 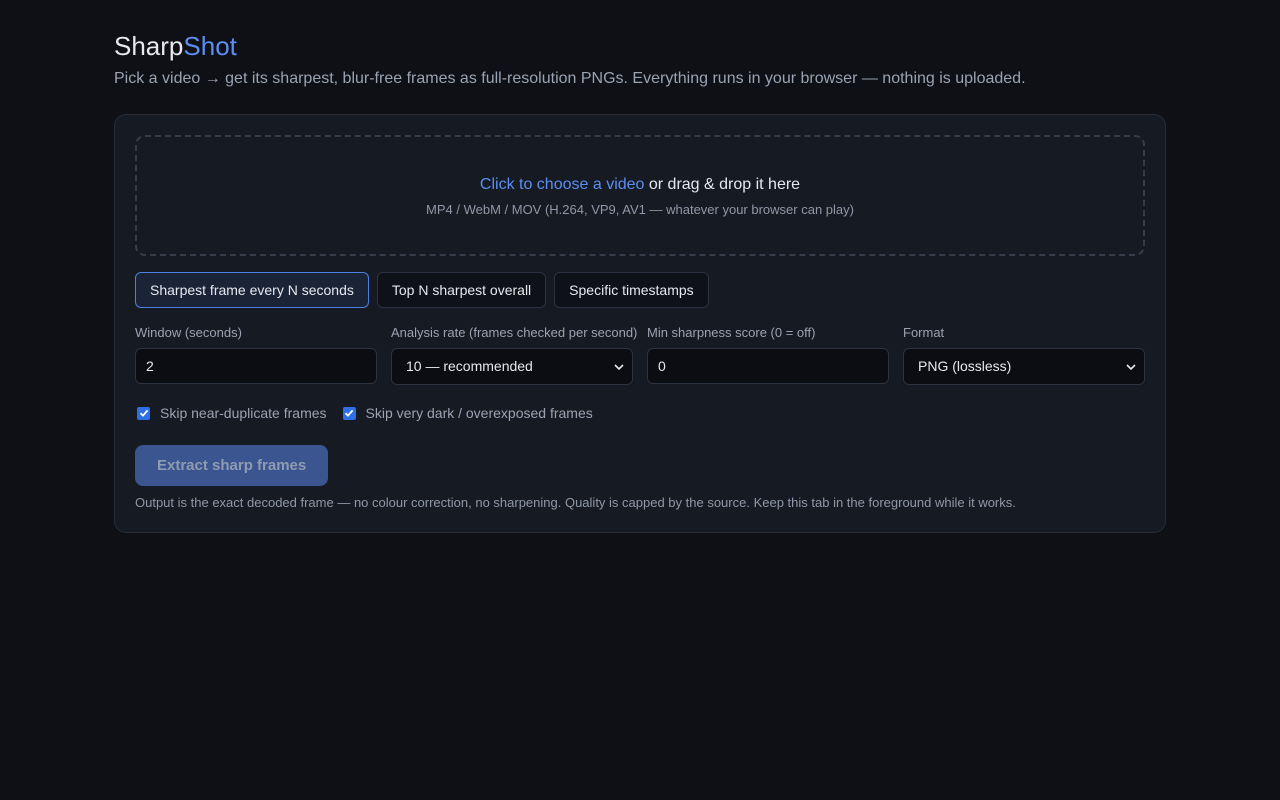 I want to click on skip-dark-label: Skip very dark / overexposed frames, so click(x=479, y=413).